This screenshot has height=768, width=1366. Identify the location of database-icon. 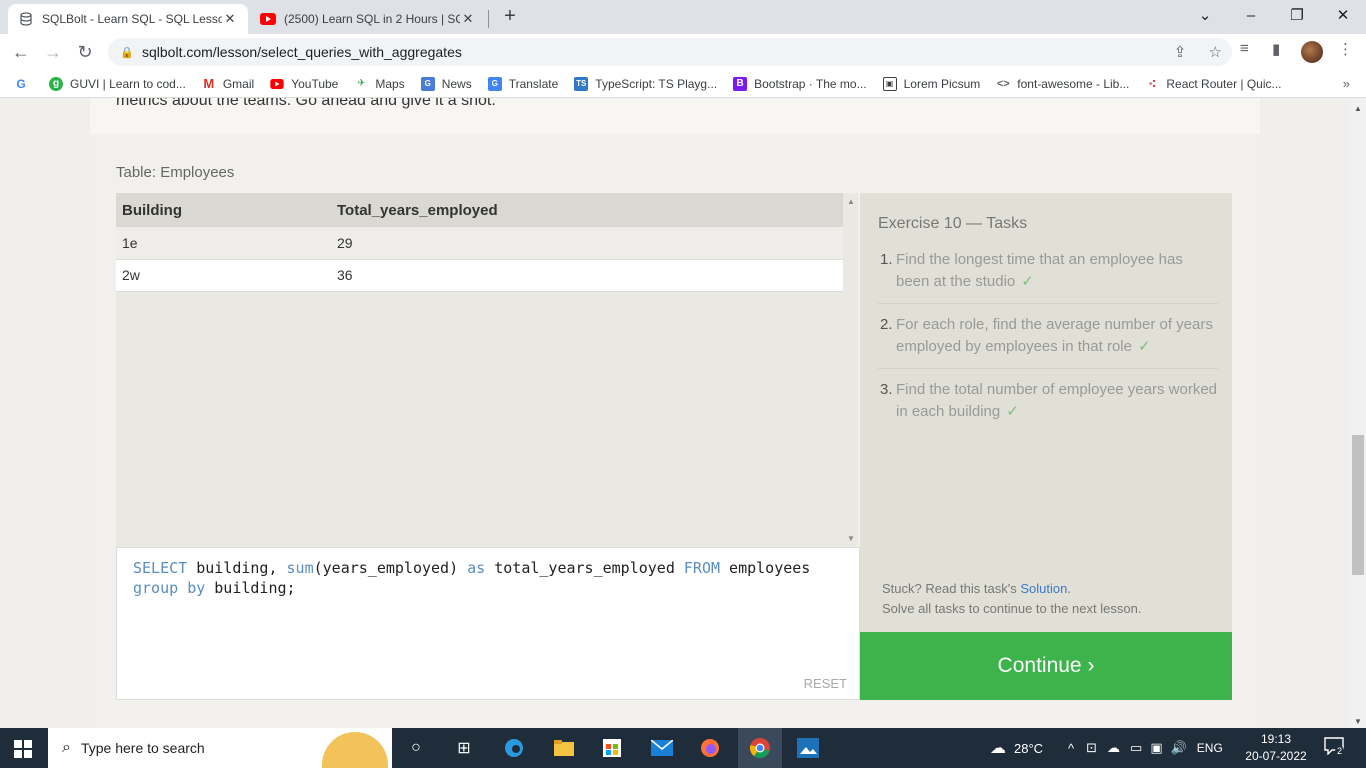
(26, 19).